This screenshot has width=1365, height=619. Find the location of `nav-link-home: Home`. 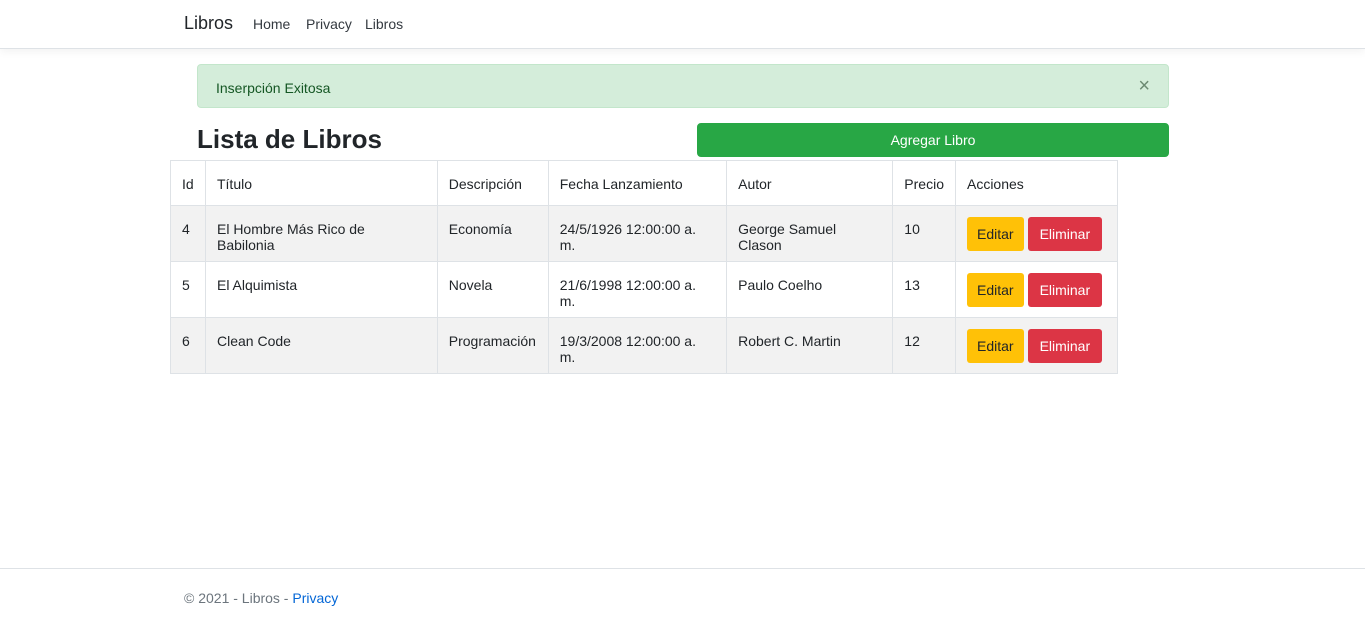

nav-link-home: Home is located at coordinates (271, 24).